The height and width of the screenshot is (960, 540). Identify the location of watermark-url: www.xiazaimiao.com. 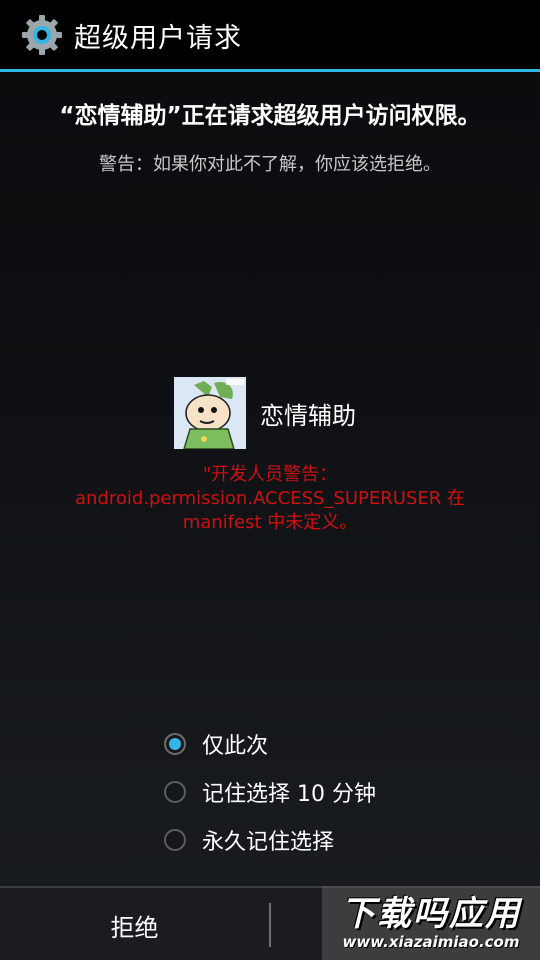
(431, 942).